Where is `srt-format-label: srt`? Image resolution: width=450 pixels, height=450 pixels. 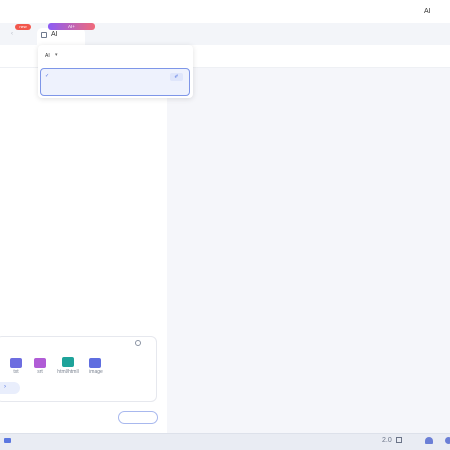
srt-format-label: srt is located at coordinates (40, 372).